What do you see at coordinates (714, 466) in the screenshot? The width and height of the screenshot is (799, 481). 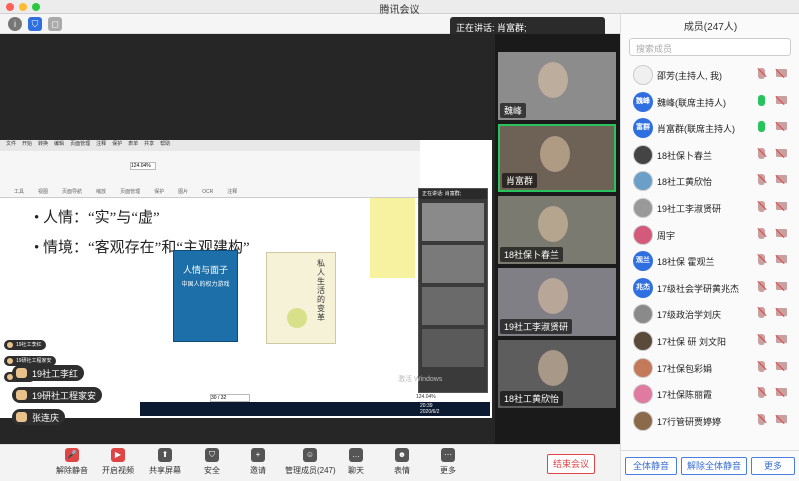 I see `unmute-all-button: 解除全体静音` at bounding box center [714, 466].